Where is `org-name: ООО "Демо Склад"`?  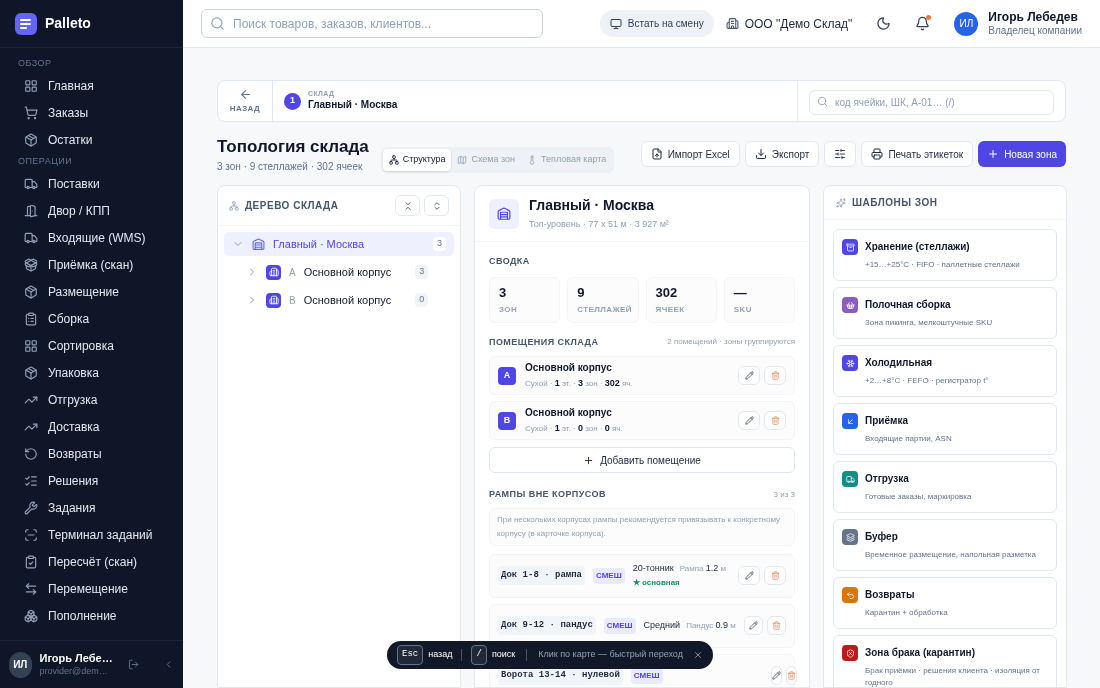 org-name: ООО "Демо Склад" is located at coordinates (798, 23).